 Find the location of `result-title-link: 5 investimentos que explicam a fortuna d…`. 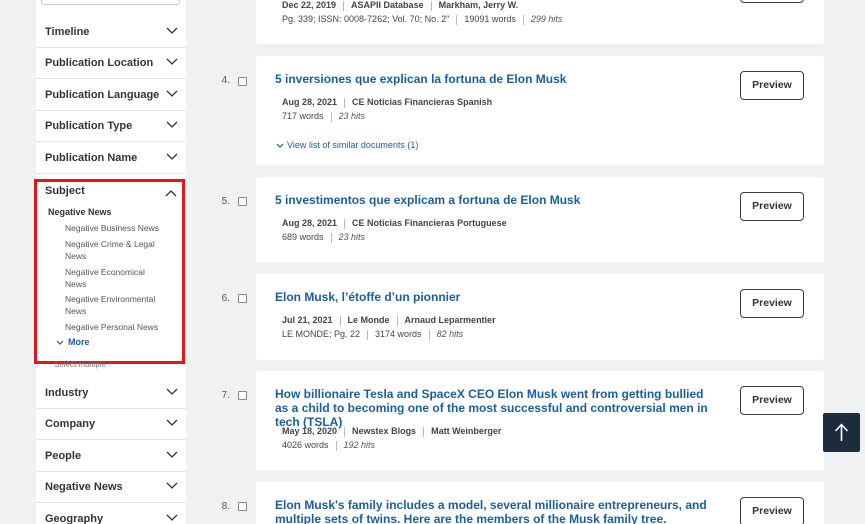

result-title-link: 5 investimentos que explicam a fortuna d… is located at coordinates (497, 200).